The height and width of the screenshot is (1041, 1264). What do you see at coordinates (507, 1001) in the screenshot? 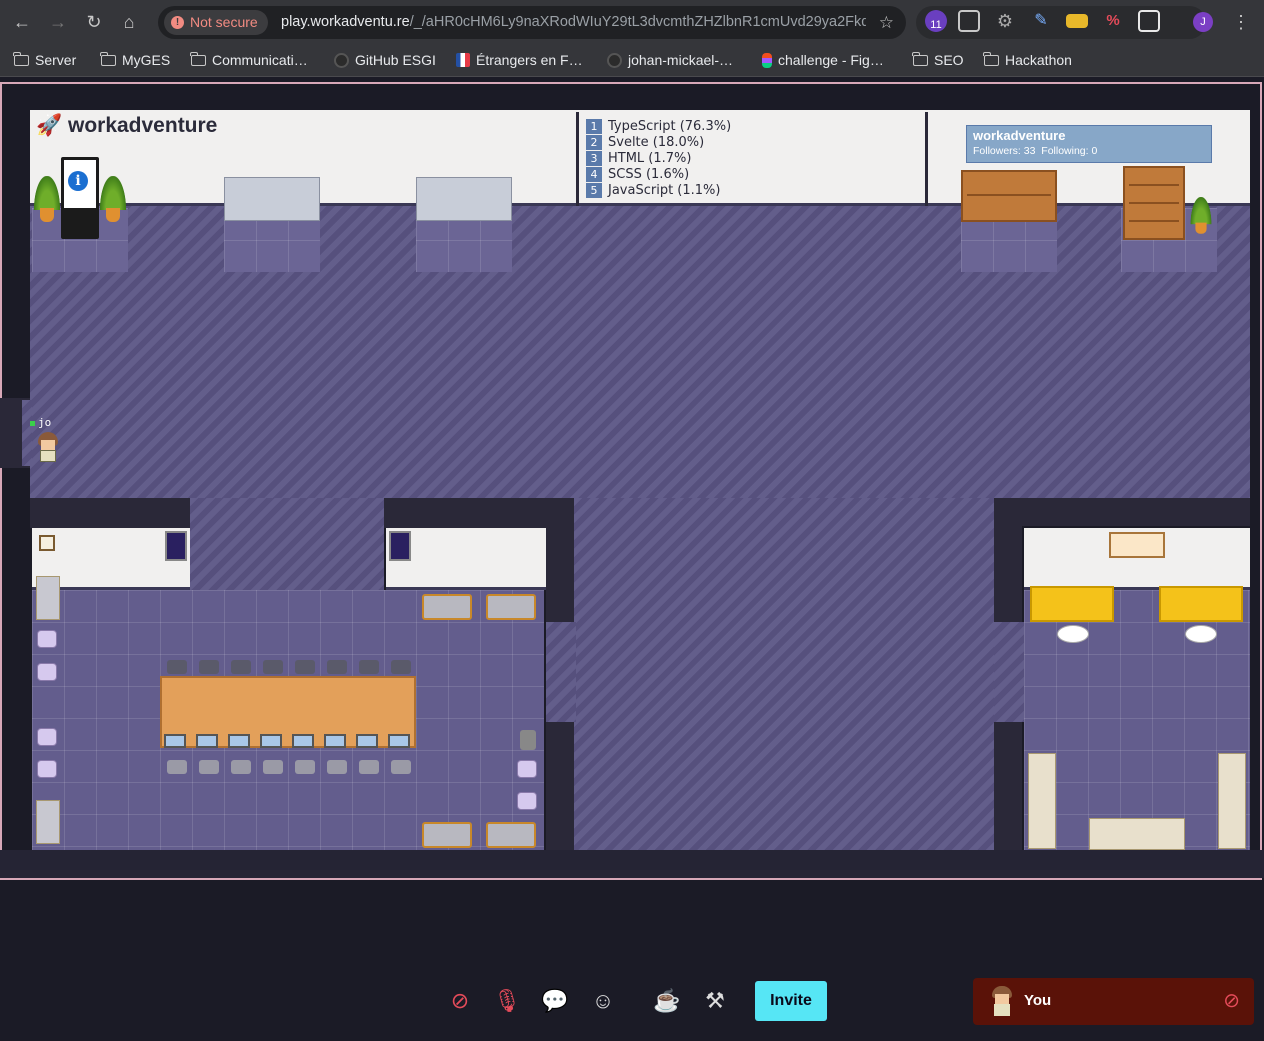
I see `microphone-off-icon: 🎙` at bounding box center [507, 1001].